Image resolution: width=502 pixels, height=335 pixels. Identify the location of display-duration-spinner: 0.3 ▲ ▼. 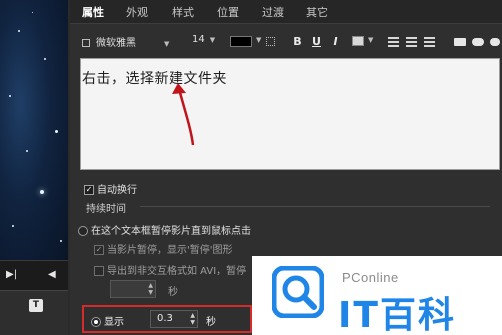
(174, 319).